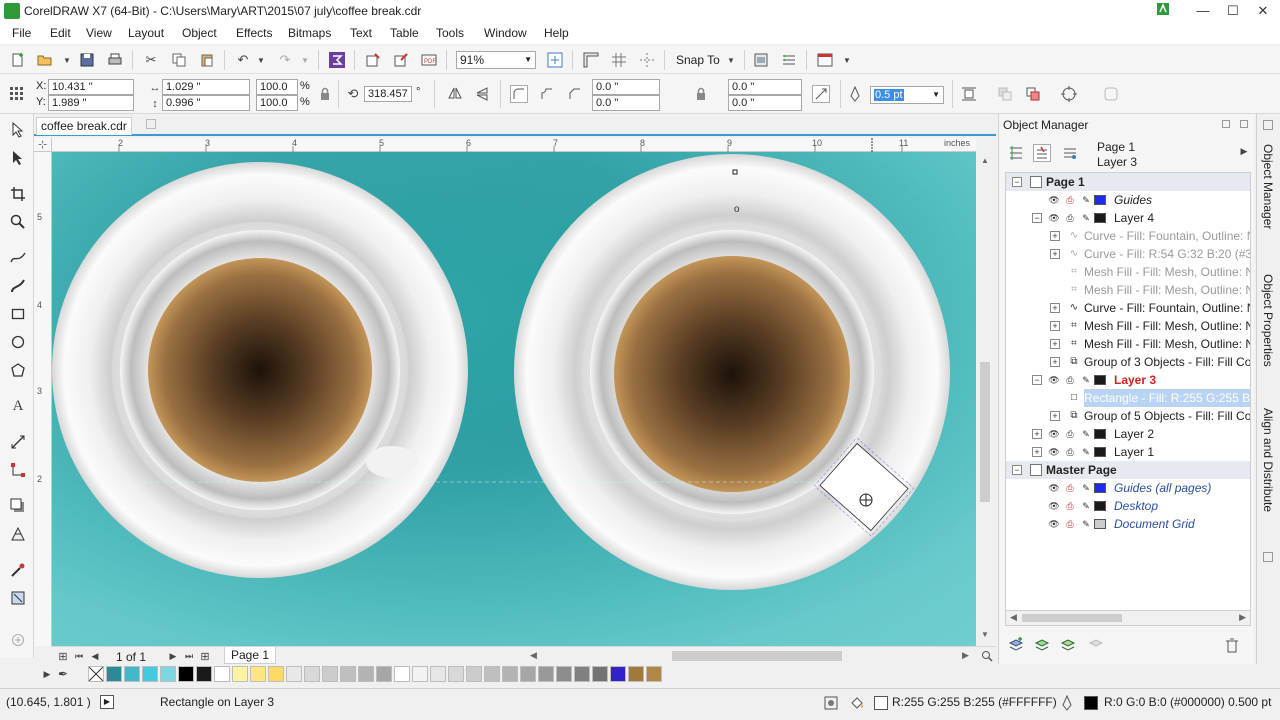  I want to click on freehand-tool-icon, so click(18, 258).